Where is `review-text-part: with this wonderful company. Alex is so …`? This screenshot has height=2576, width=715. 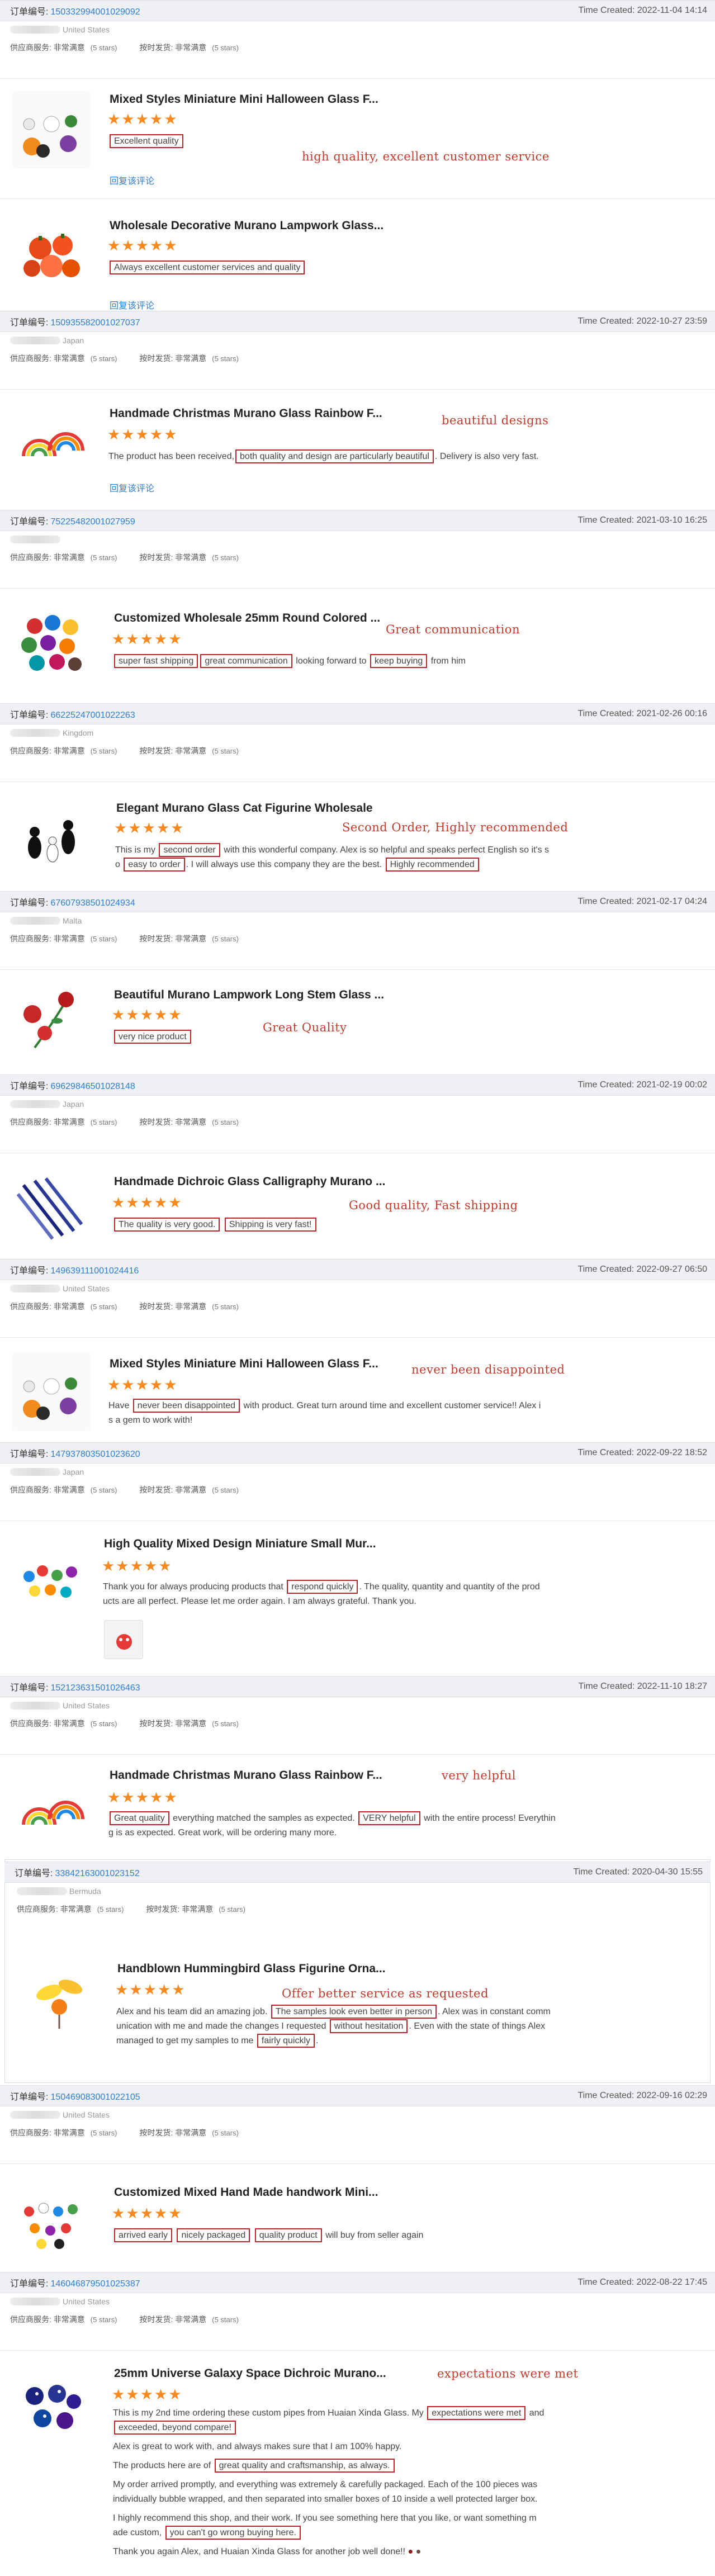
review-text-part: with this wonderful company. Alex is so … is located at coordinates (386, 850).